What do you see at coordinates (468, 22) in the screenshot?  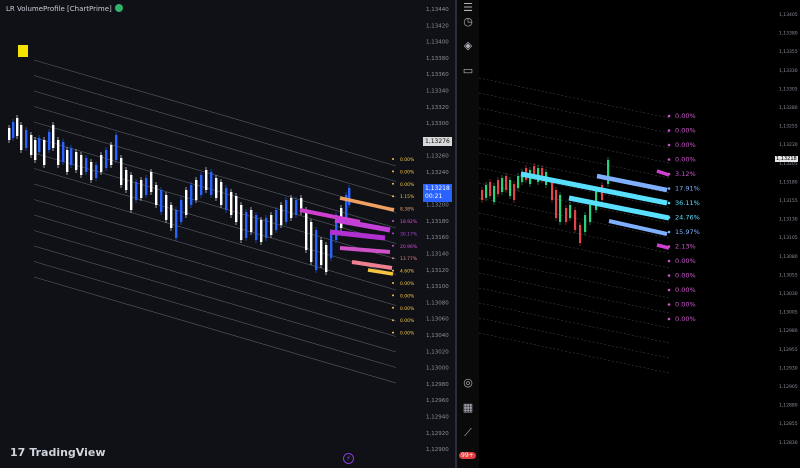 I see `clock-icon: ◷` at bounding box center [468, 22].